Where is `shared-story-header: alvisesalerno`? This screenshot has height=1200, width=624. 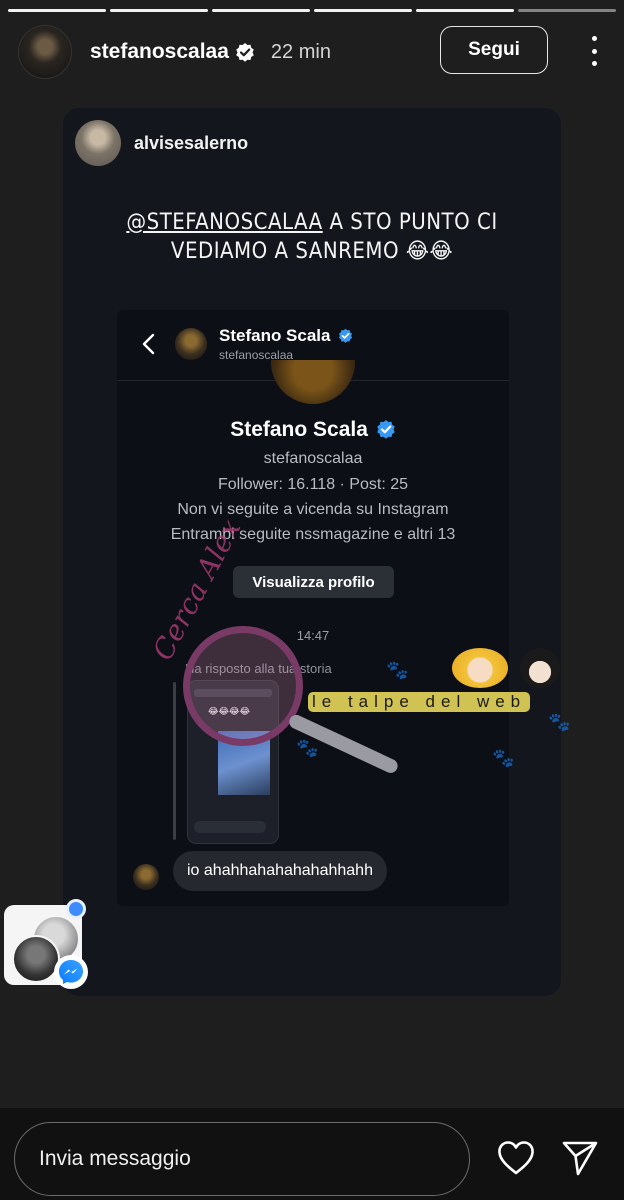 shared-story-header: alvisesalerno is located at coordinates (161, 143).